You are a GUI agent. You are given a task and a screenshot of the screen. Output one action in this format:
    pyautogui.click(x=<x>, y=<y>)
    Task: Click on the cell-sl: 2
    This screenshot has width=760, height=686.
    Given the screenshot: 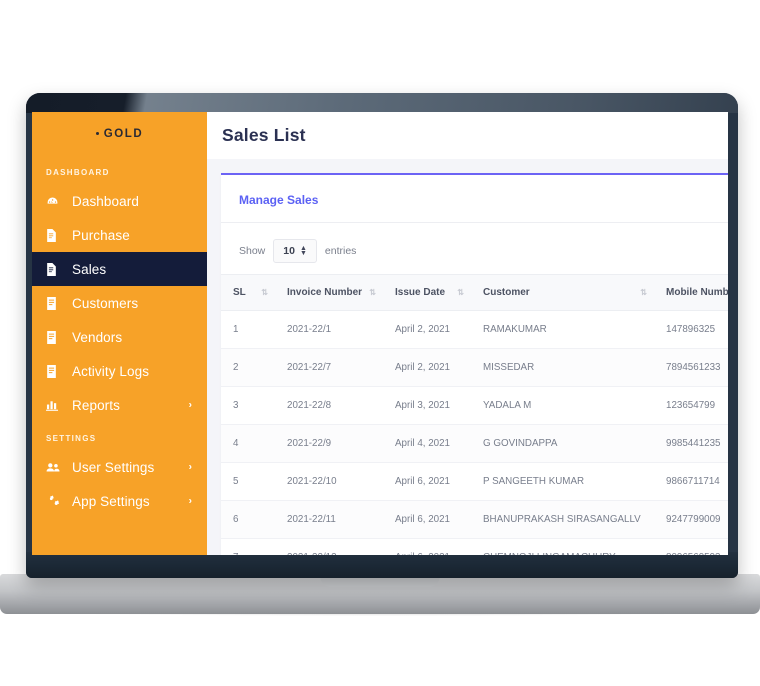 What is the action you would take?
    pyautogui.click(x=248, y=367)
    